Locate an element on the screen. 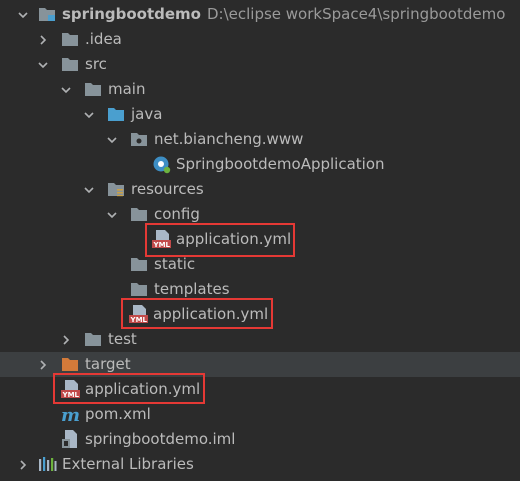 The image size is (520, 481). folder-label-main: main is located at coordinates (127, 89).